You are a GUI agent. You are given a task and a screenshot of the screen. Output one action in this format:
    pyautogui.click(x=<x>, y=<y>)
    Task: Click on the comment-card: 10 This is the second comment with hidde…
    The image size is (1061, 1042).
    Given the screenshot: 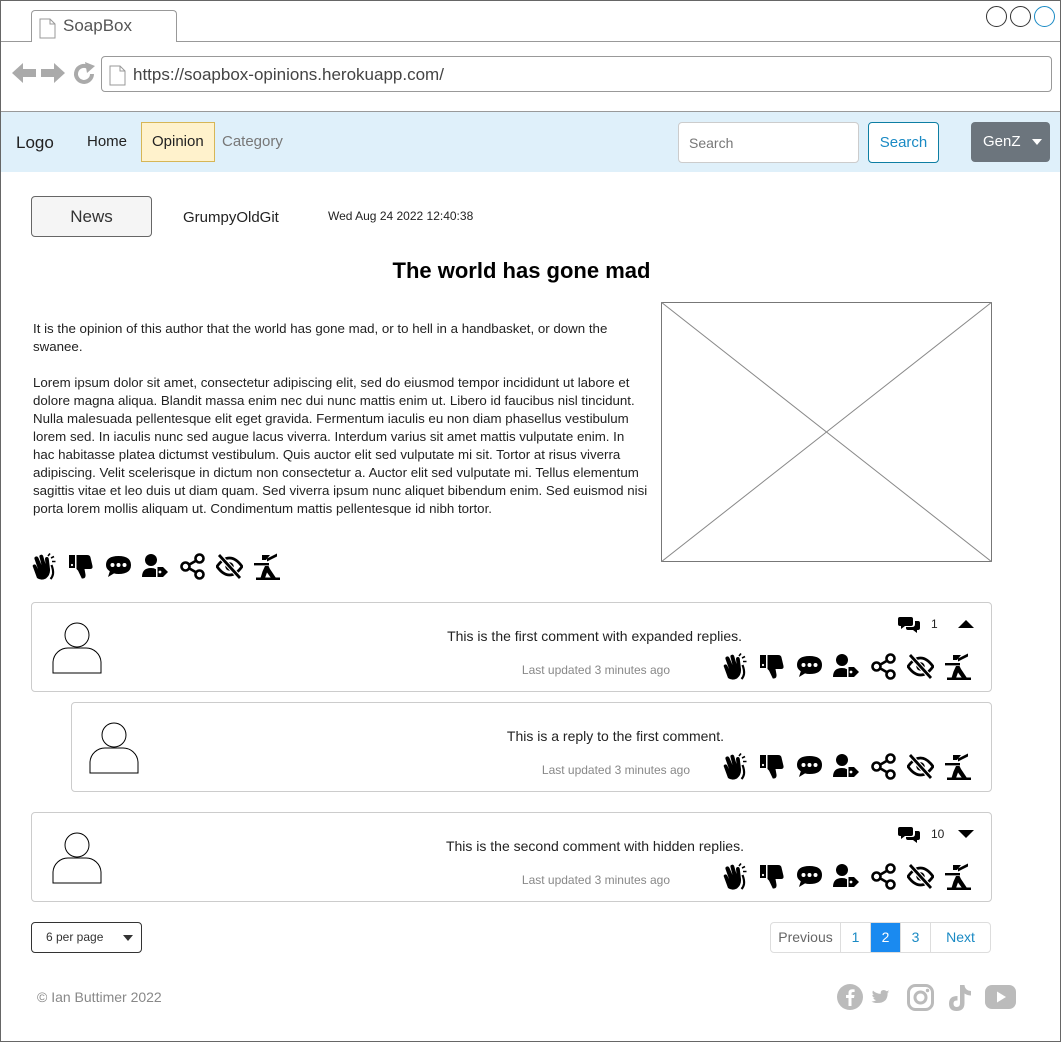 What is the action you would take?
    pyautogui.click(x=511, y=857)
    